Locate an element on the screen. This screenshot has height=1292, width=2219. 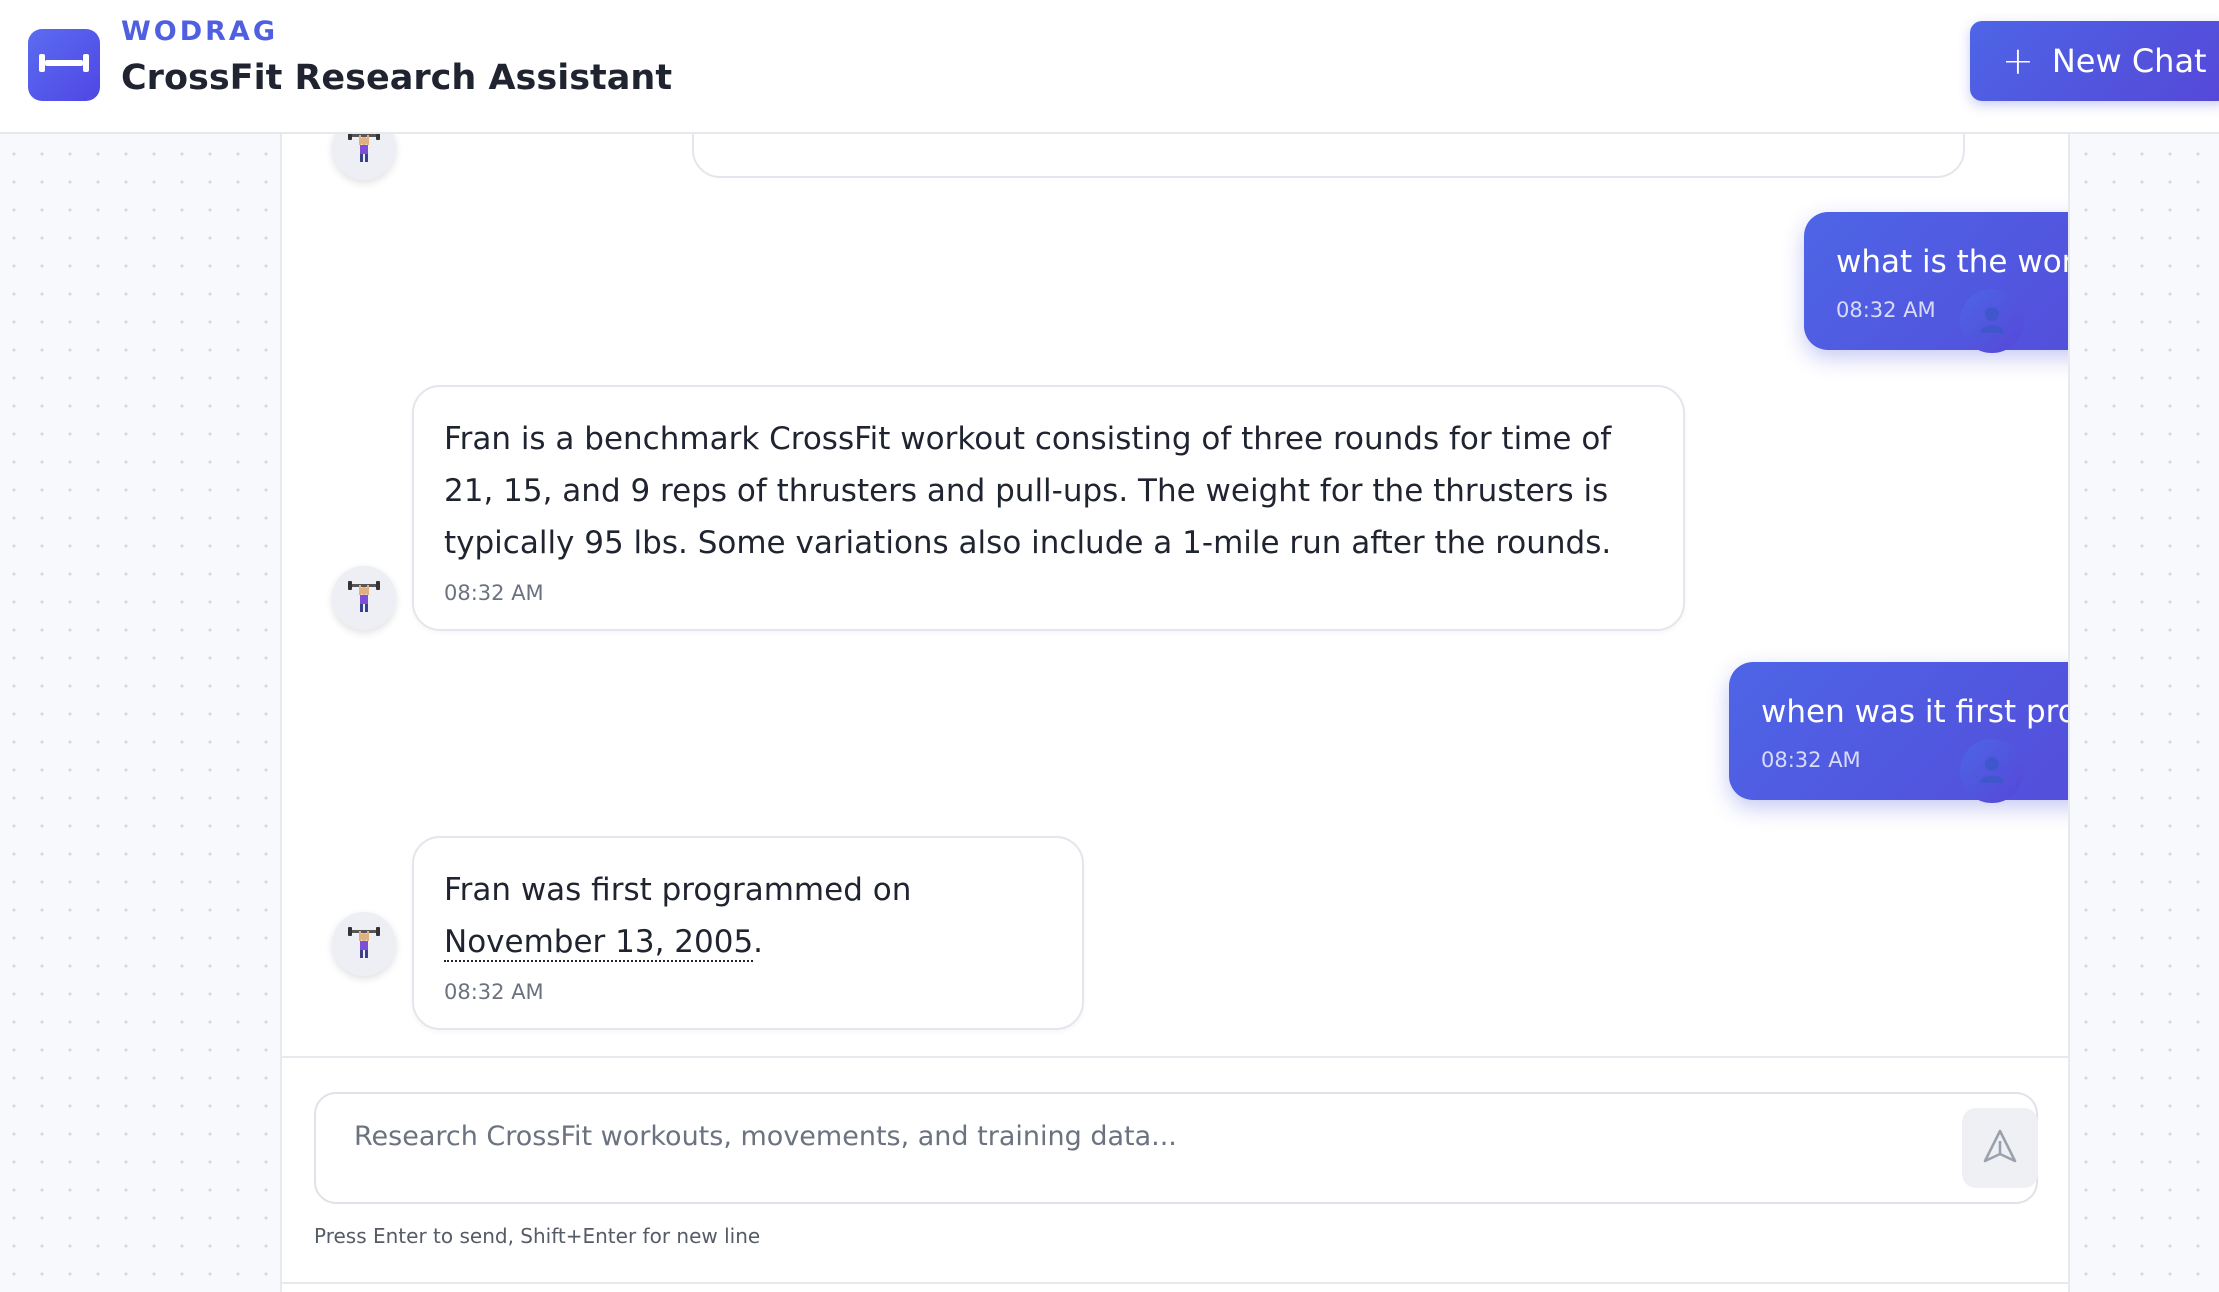
user-message-text: when was it first programmed is located at coordinates (1914, 712).